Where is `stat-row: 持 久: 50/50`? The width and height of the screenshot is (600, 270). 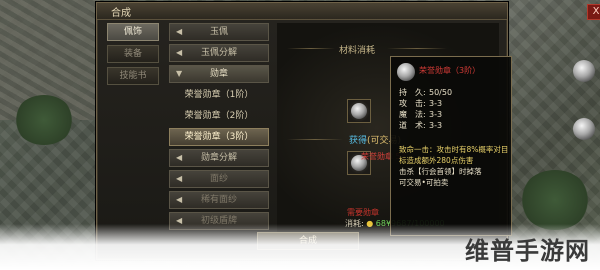
stat-row: 持 久: 50/50 is located at coordinates (425, 92).